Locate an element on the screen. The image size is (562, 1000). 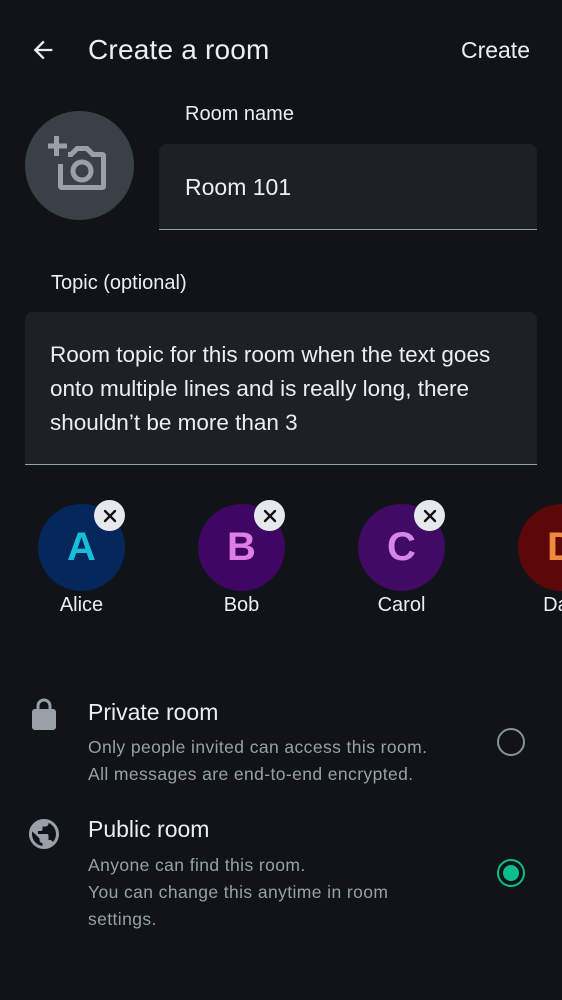
private-room-radio is located at coordinates (511, 742).